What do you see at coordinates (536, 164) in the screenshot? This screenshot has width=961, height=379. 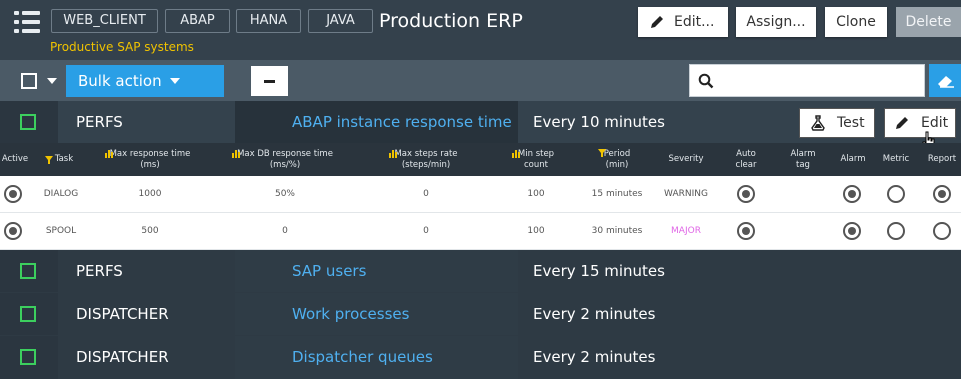 I see `col-min-step-line2: count` at bounding box center [536, 164].